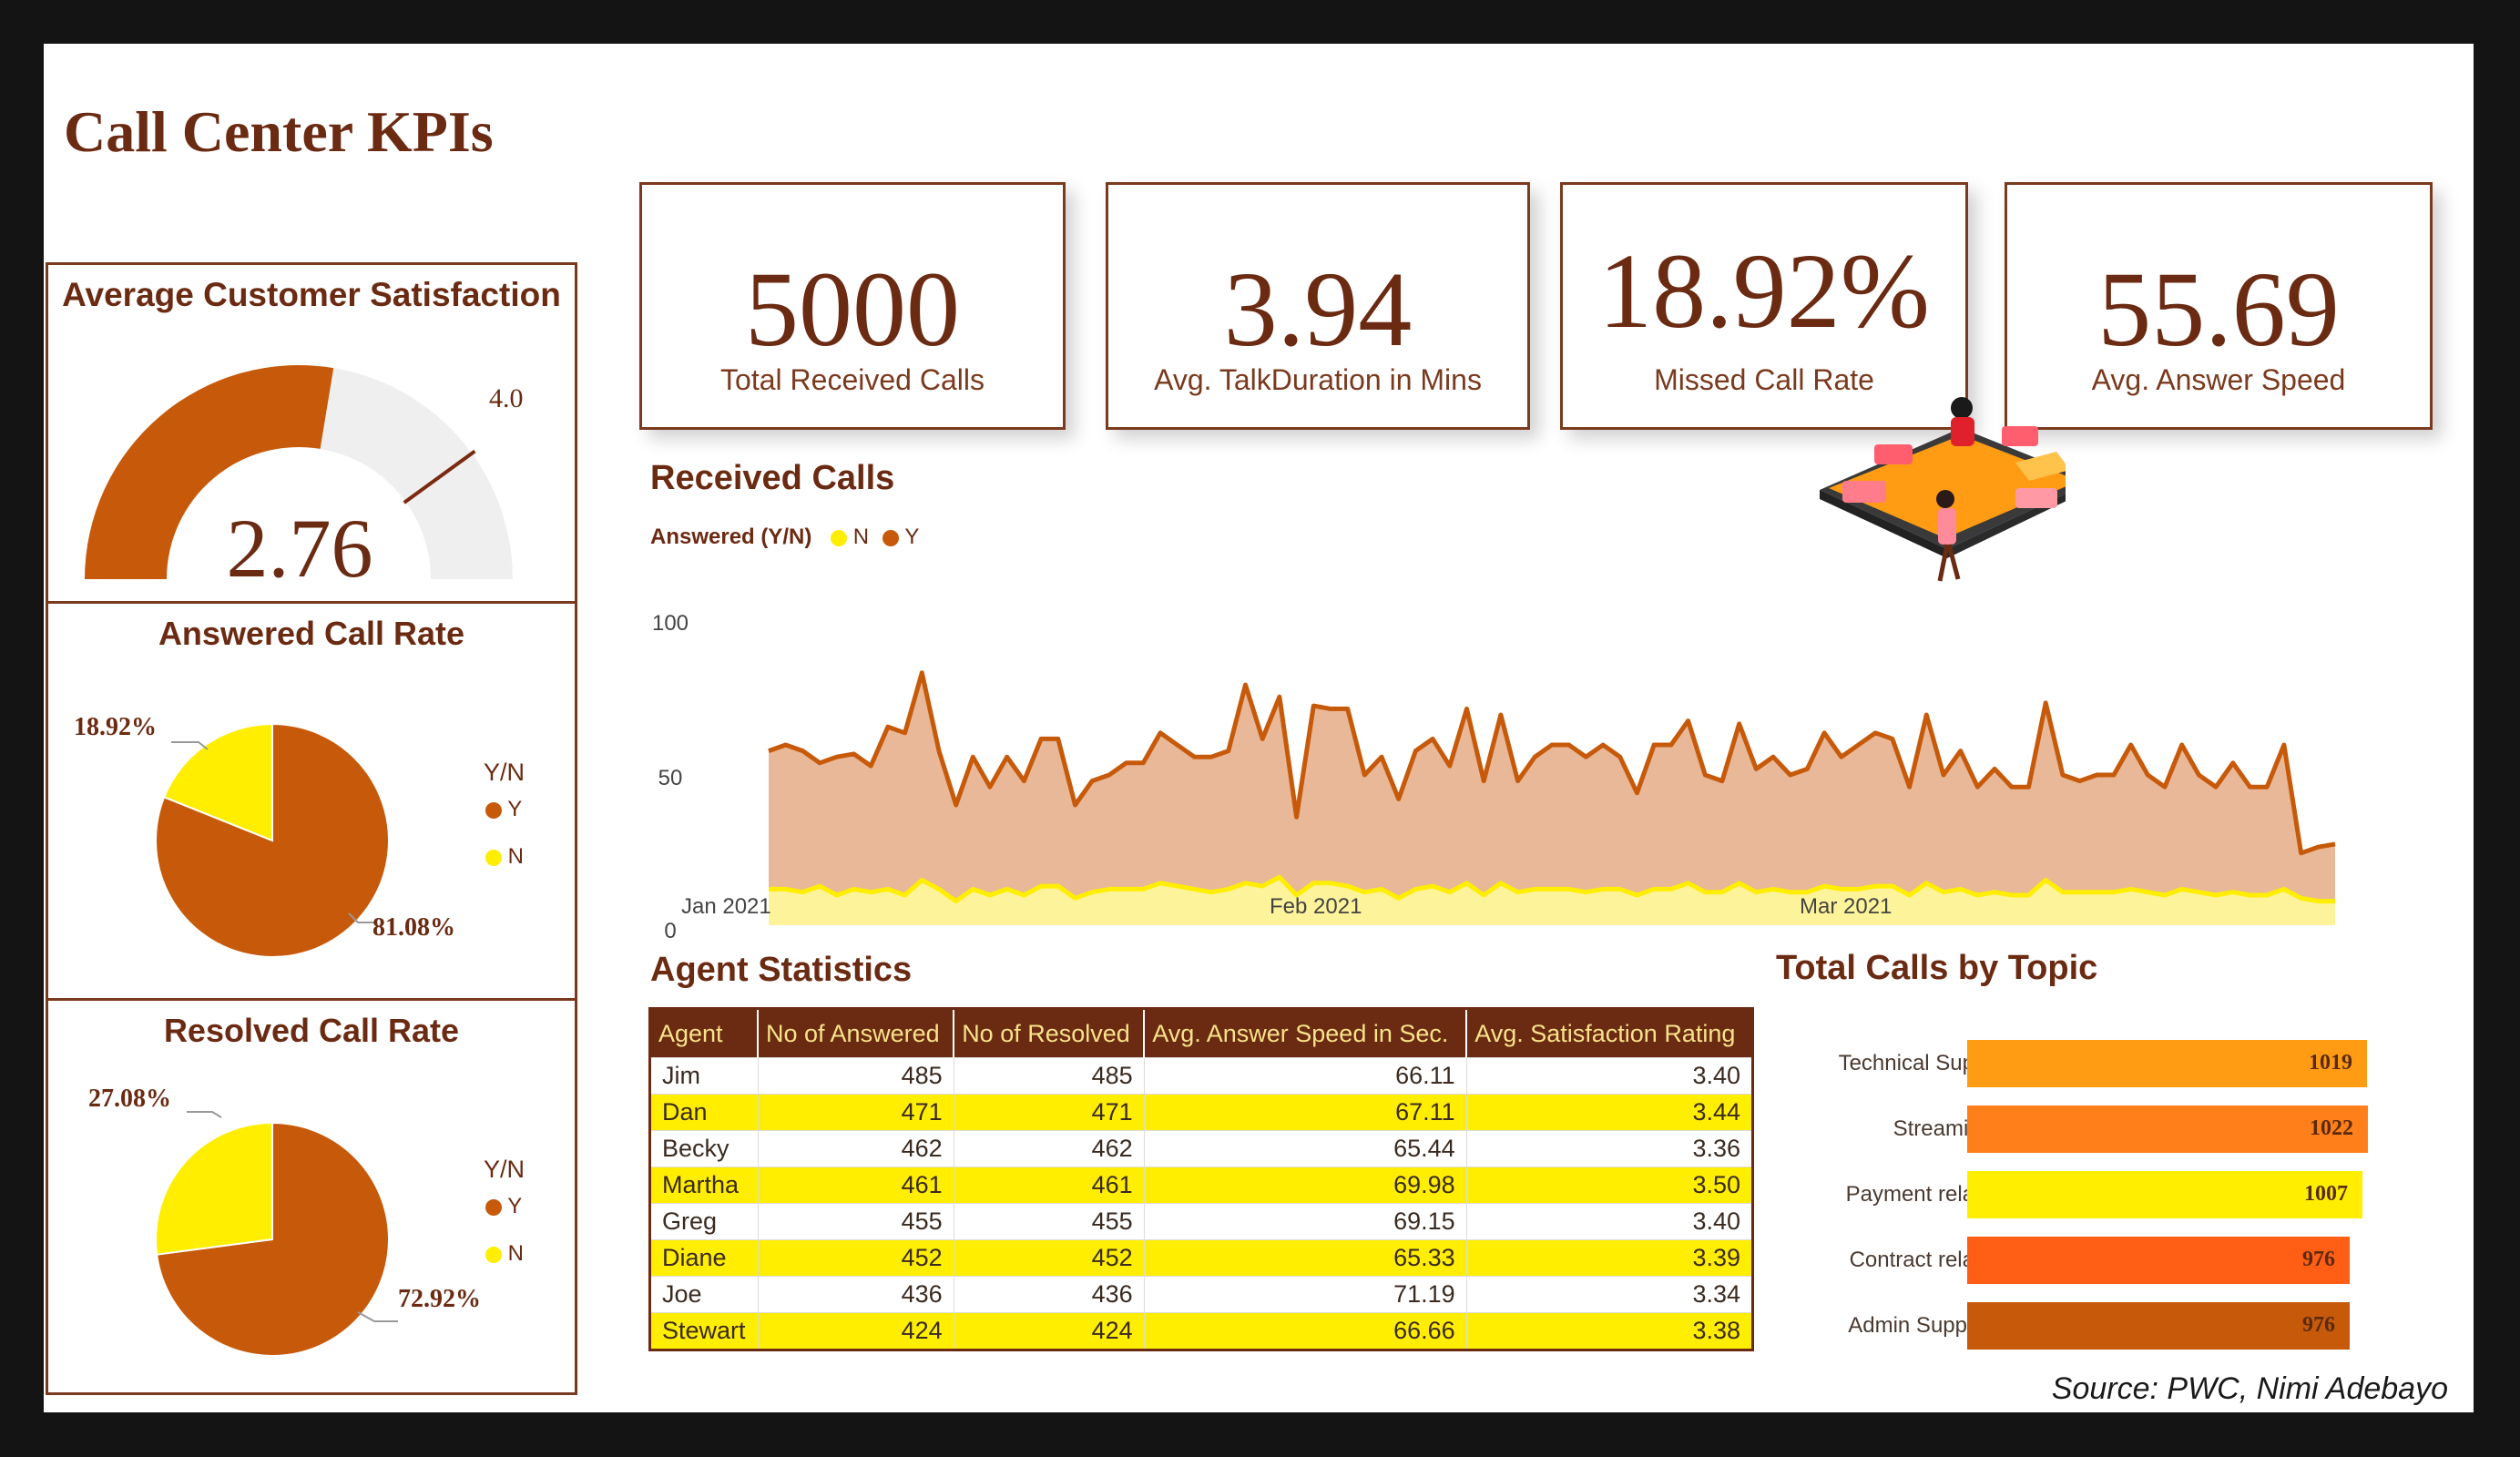  What do you see at coordinates (515, 809) in the screenshot?
I see `answered-legend-y-label: Y` at bounding box center [515, 809].